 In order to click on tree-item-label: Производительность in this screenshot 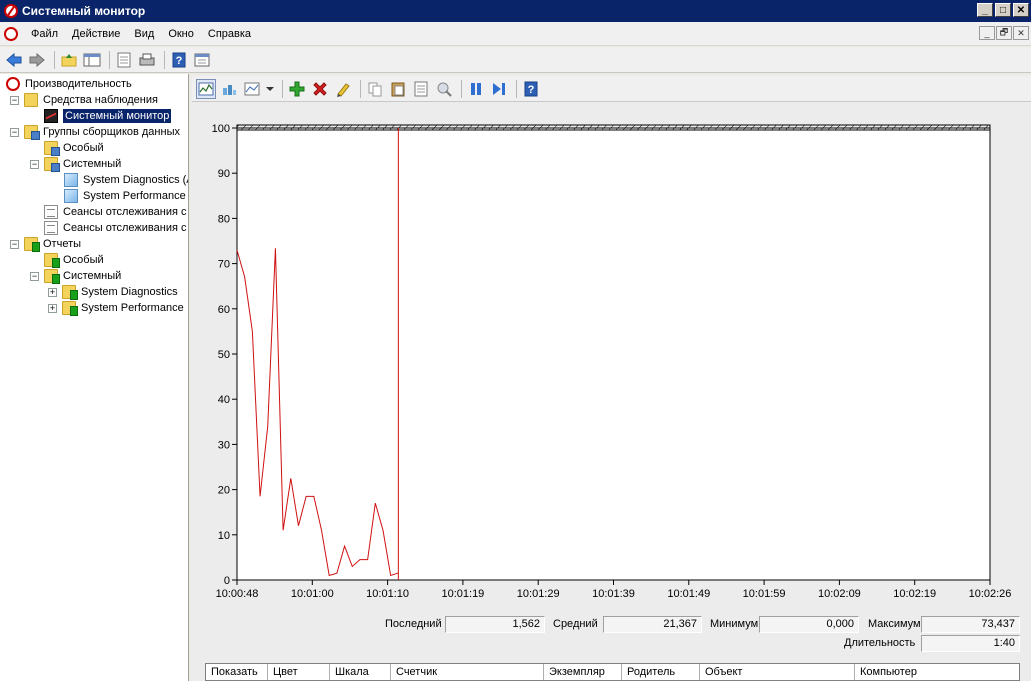, I will do `click(78, 84)`.